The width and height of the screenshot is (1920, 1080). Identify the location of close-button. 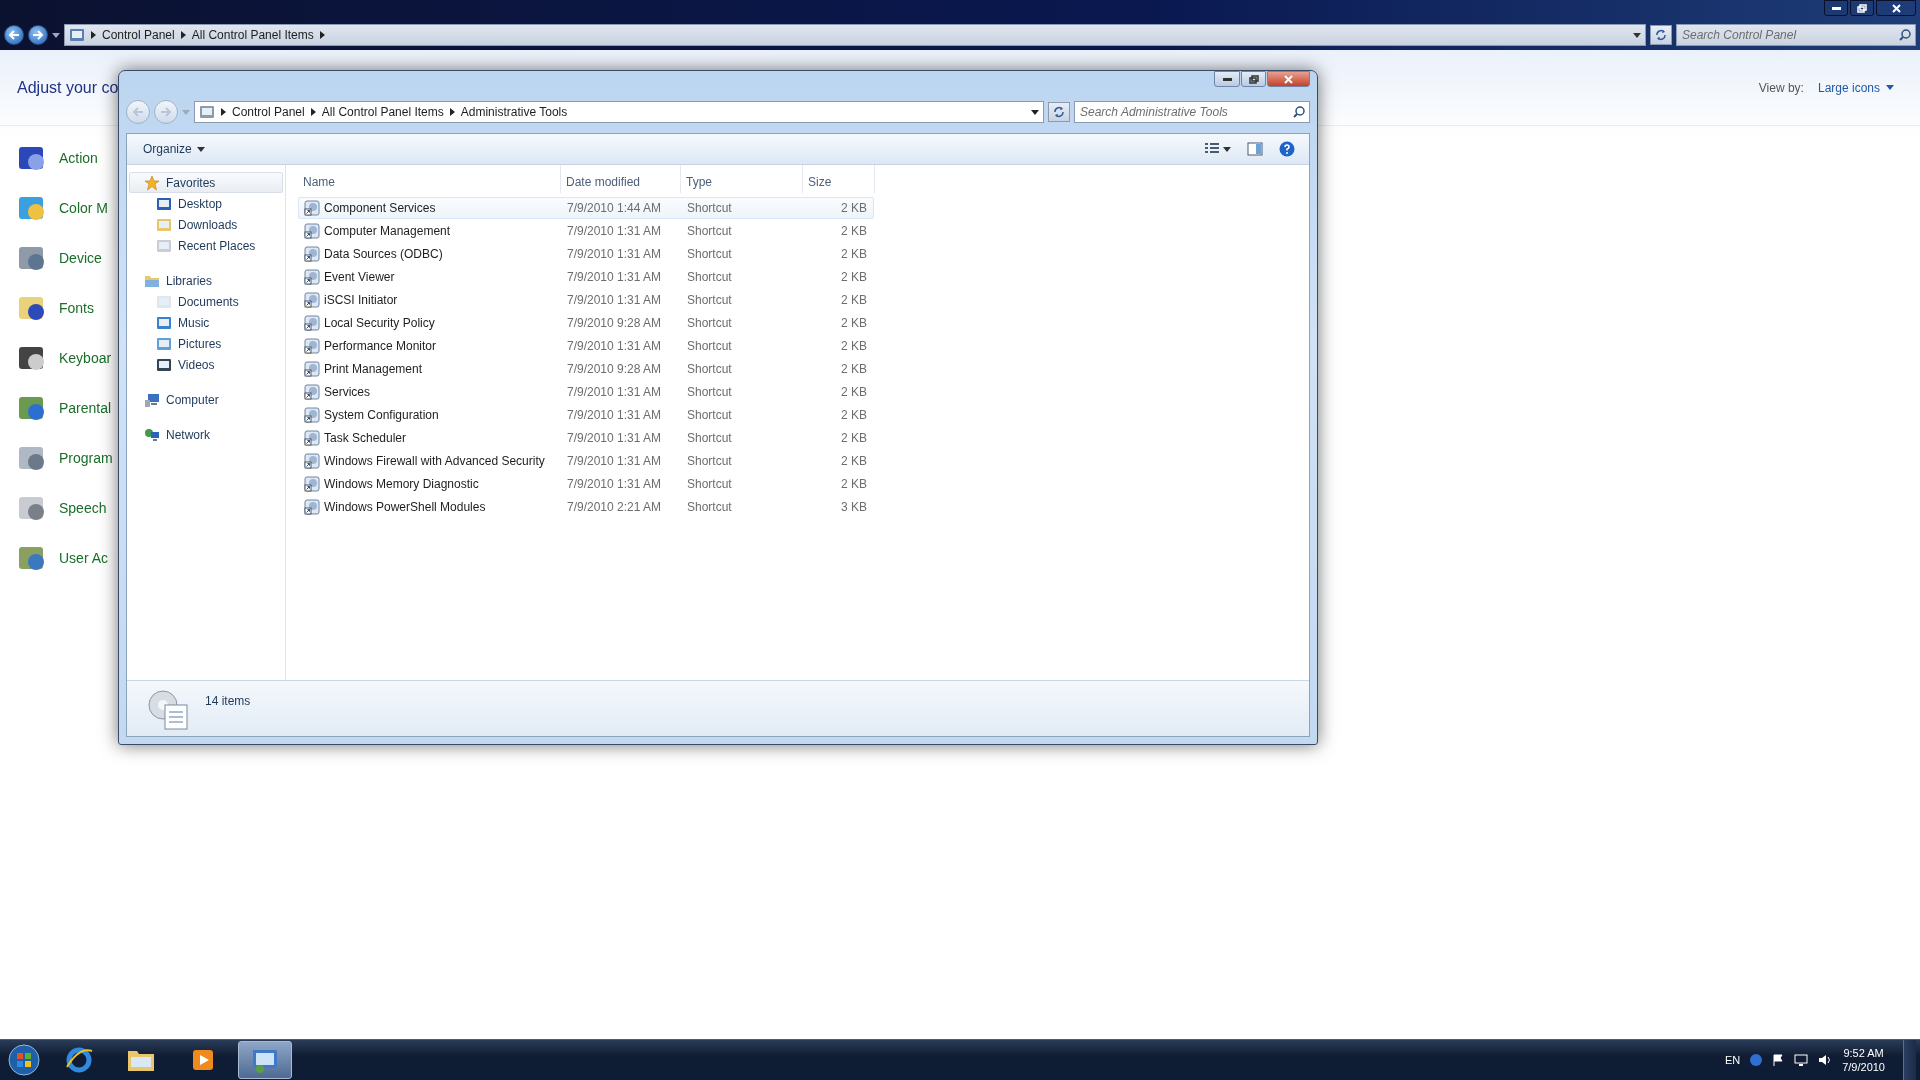
(1896, 8).